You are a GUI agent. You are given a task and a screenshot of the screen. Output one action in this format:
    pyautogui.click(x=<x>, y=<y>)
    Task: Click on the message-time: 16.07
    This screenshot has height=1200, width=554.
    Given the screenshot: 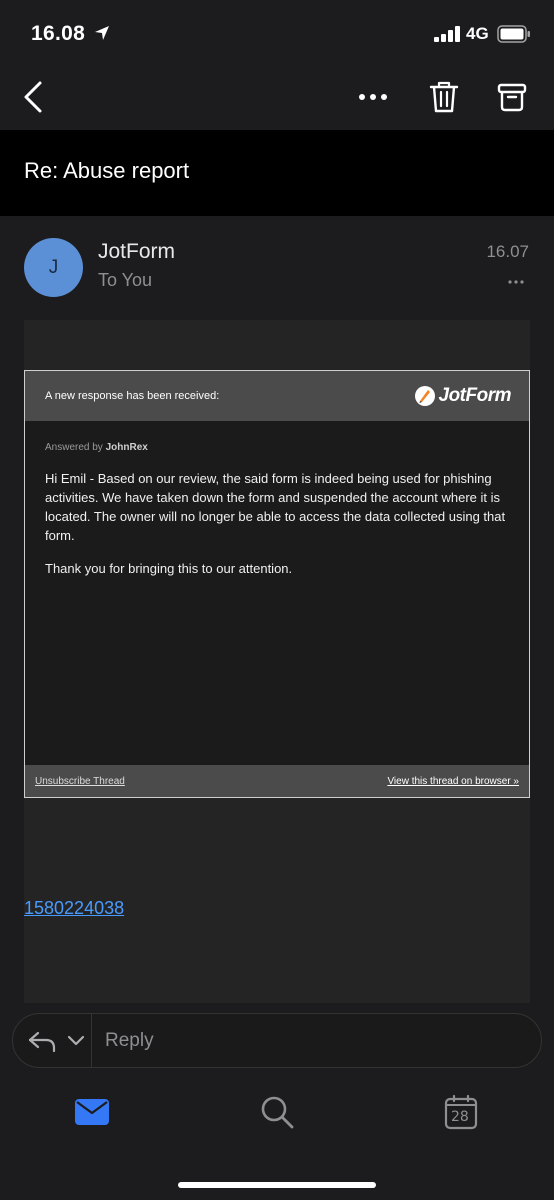 What is the action you would take?
    pyautogui.click(x=507, y=251)
    